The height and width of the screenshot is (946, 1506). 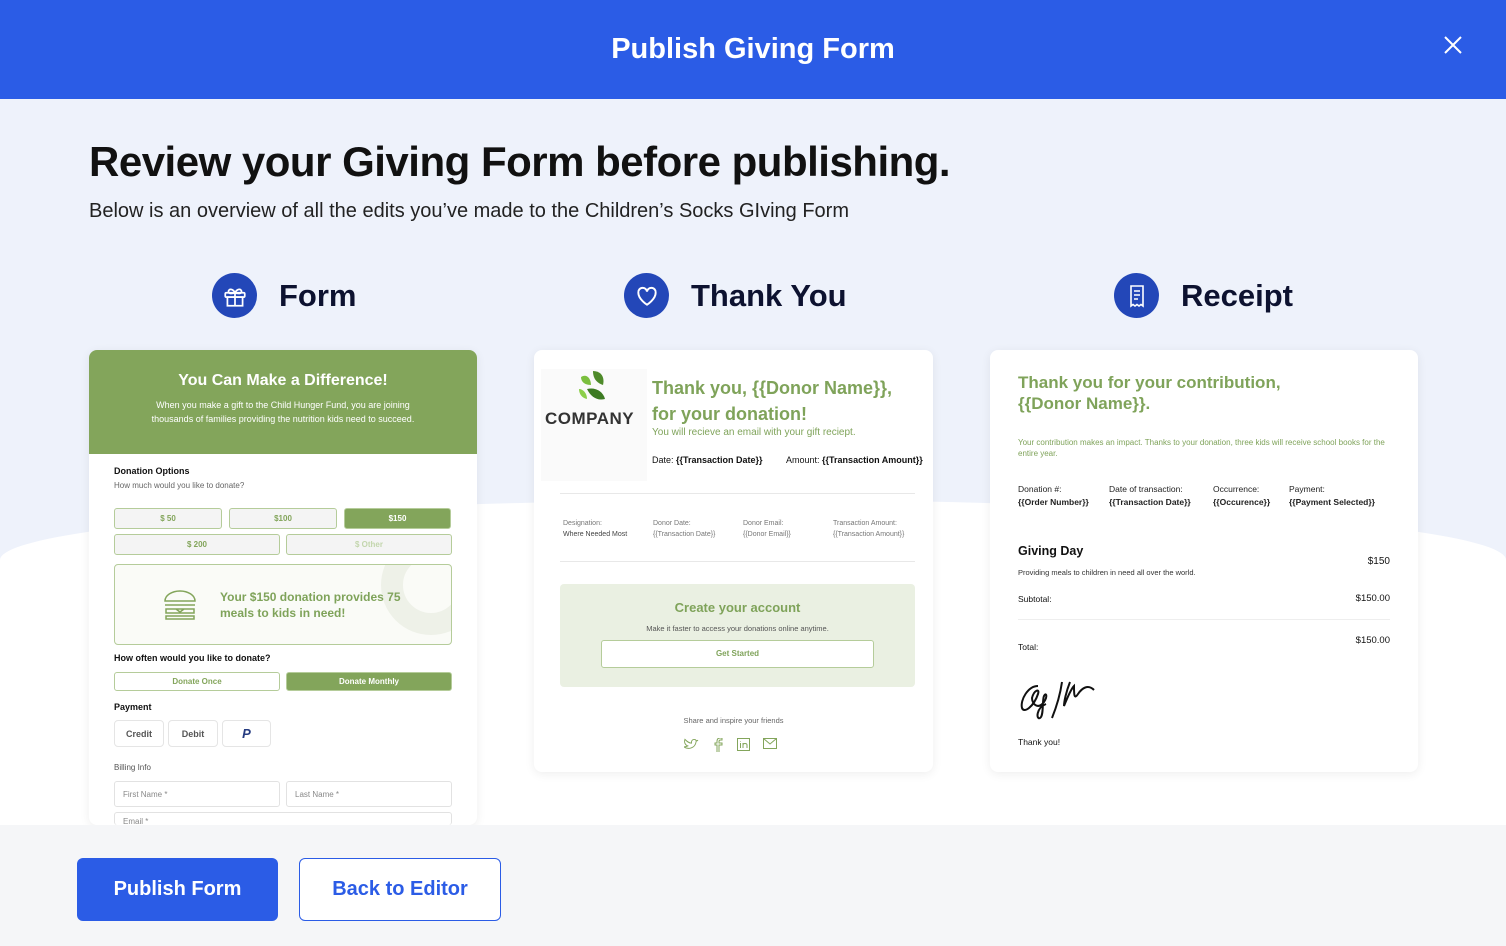 What do you see at coordinates (400, 889) in the screenshot?
I see `back-to-editor-button: Back to Editor` at bounding box center [400, 889].